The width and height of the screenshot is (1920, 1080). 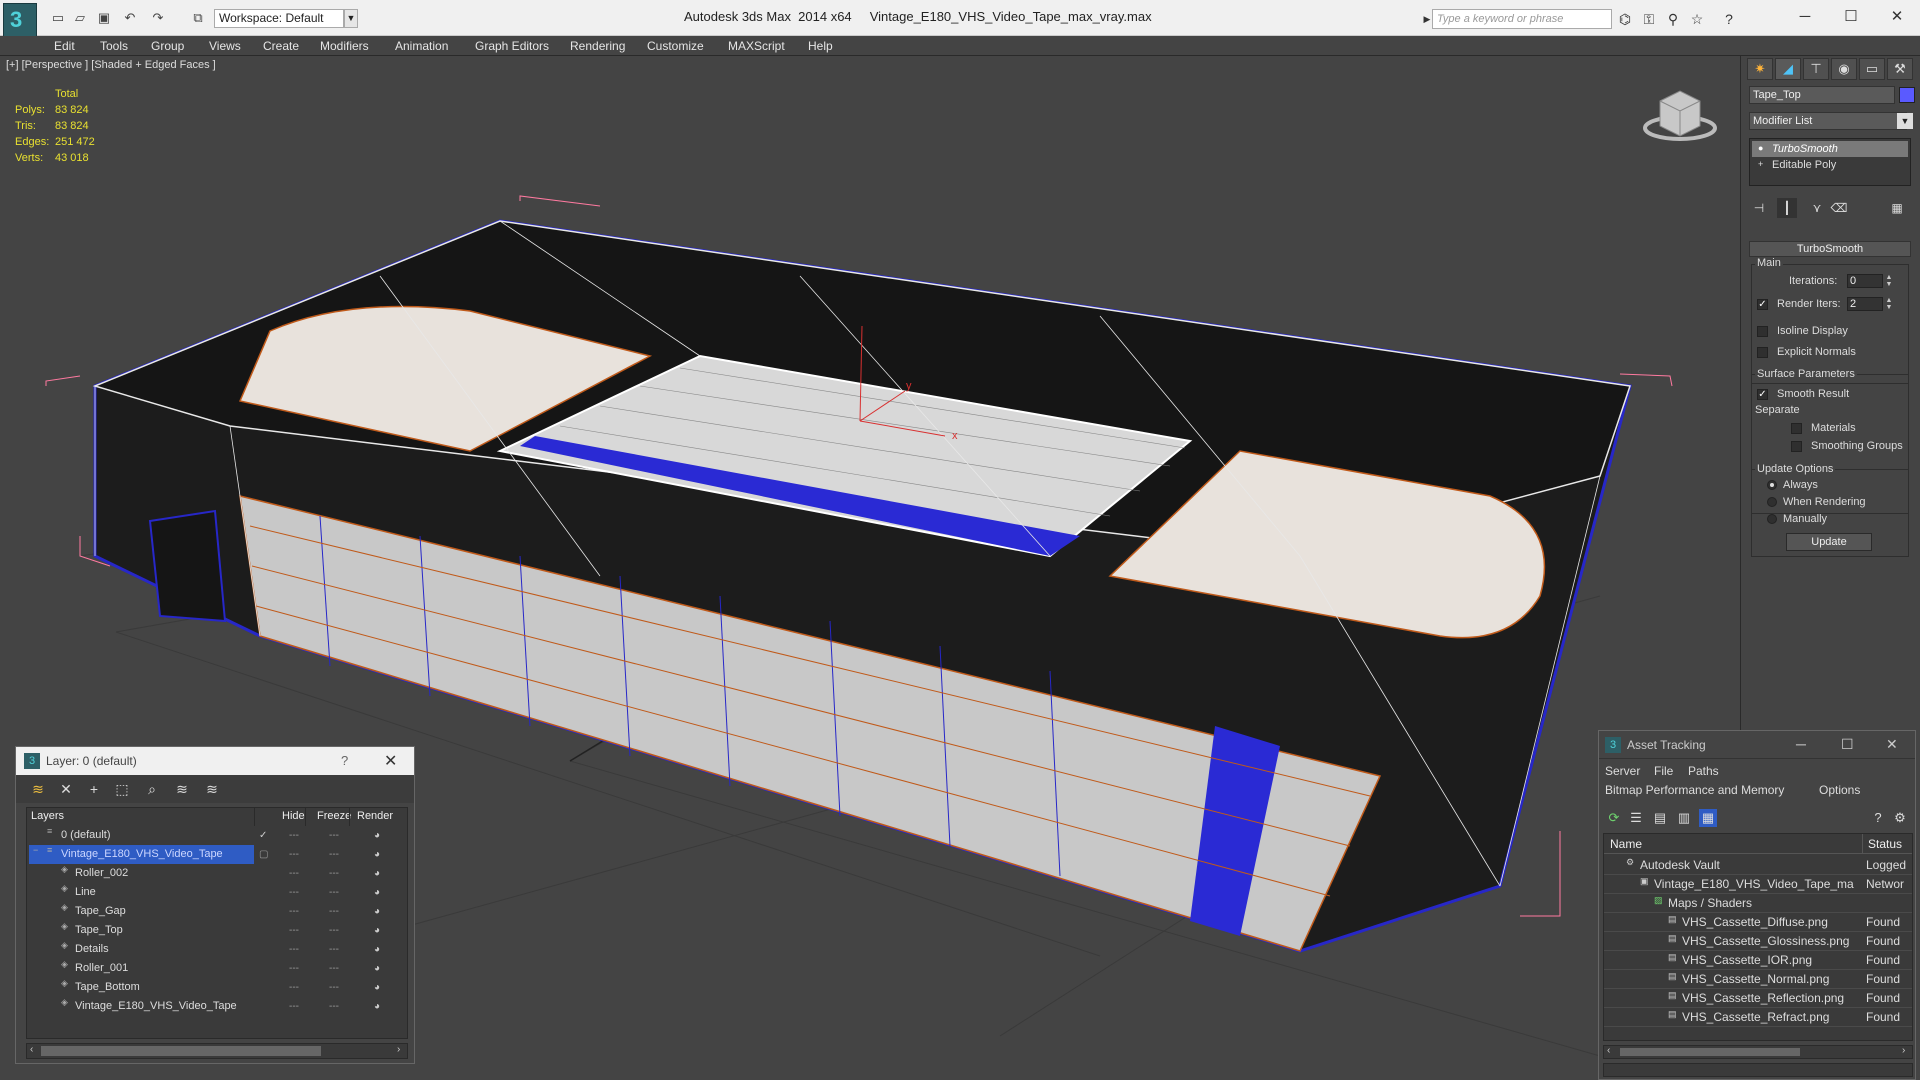 I want to click on undo-icon: ↶, so click(x=130, y=18).